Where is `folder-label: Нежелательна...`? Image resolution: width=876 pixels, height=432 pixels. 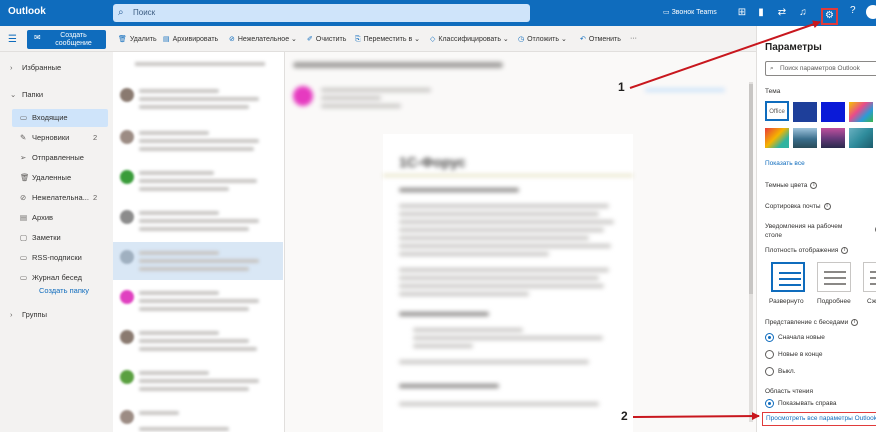
folder-label: Нежелательна... is located at coordinates (60, 197).